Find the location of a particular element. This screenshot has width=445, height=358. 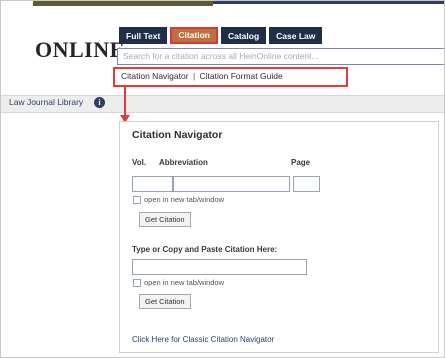

open-new-window-checkbox is located at coordinates (137, 200).